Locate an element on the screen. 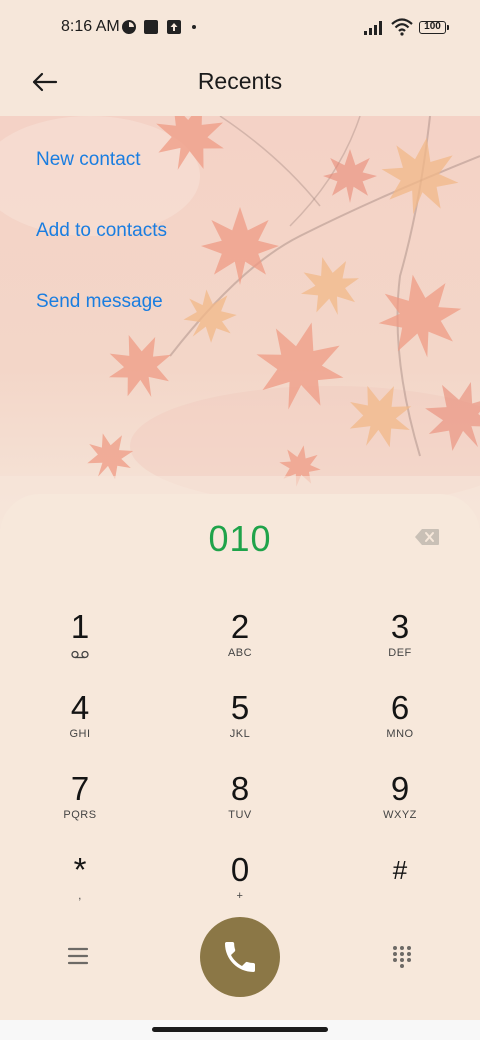  page-title: Recents is located at coordinates (240, 81).